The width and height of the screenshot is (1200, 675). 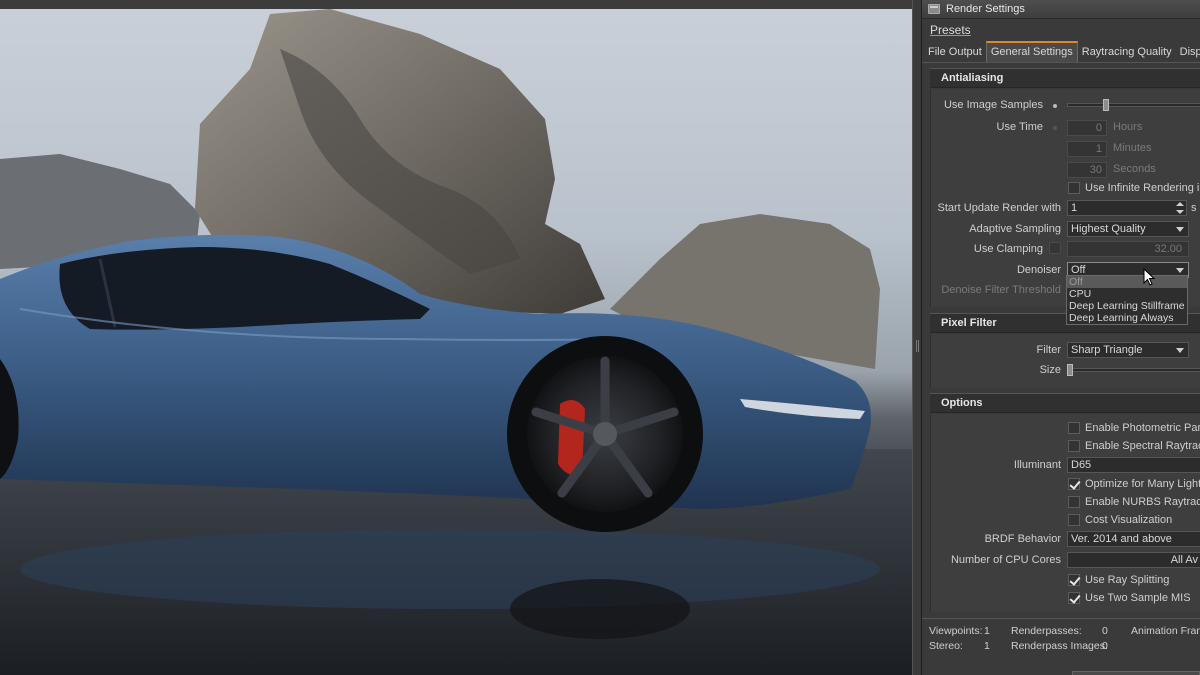 I want to click on minutes-label: Minutes, so click(x=1132, y=148).